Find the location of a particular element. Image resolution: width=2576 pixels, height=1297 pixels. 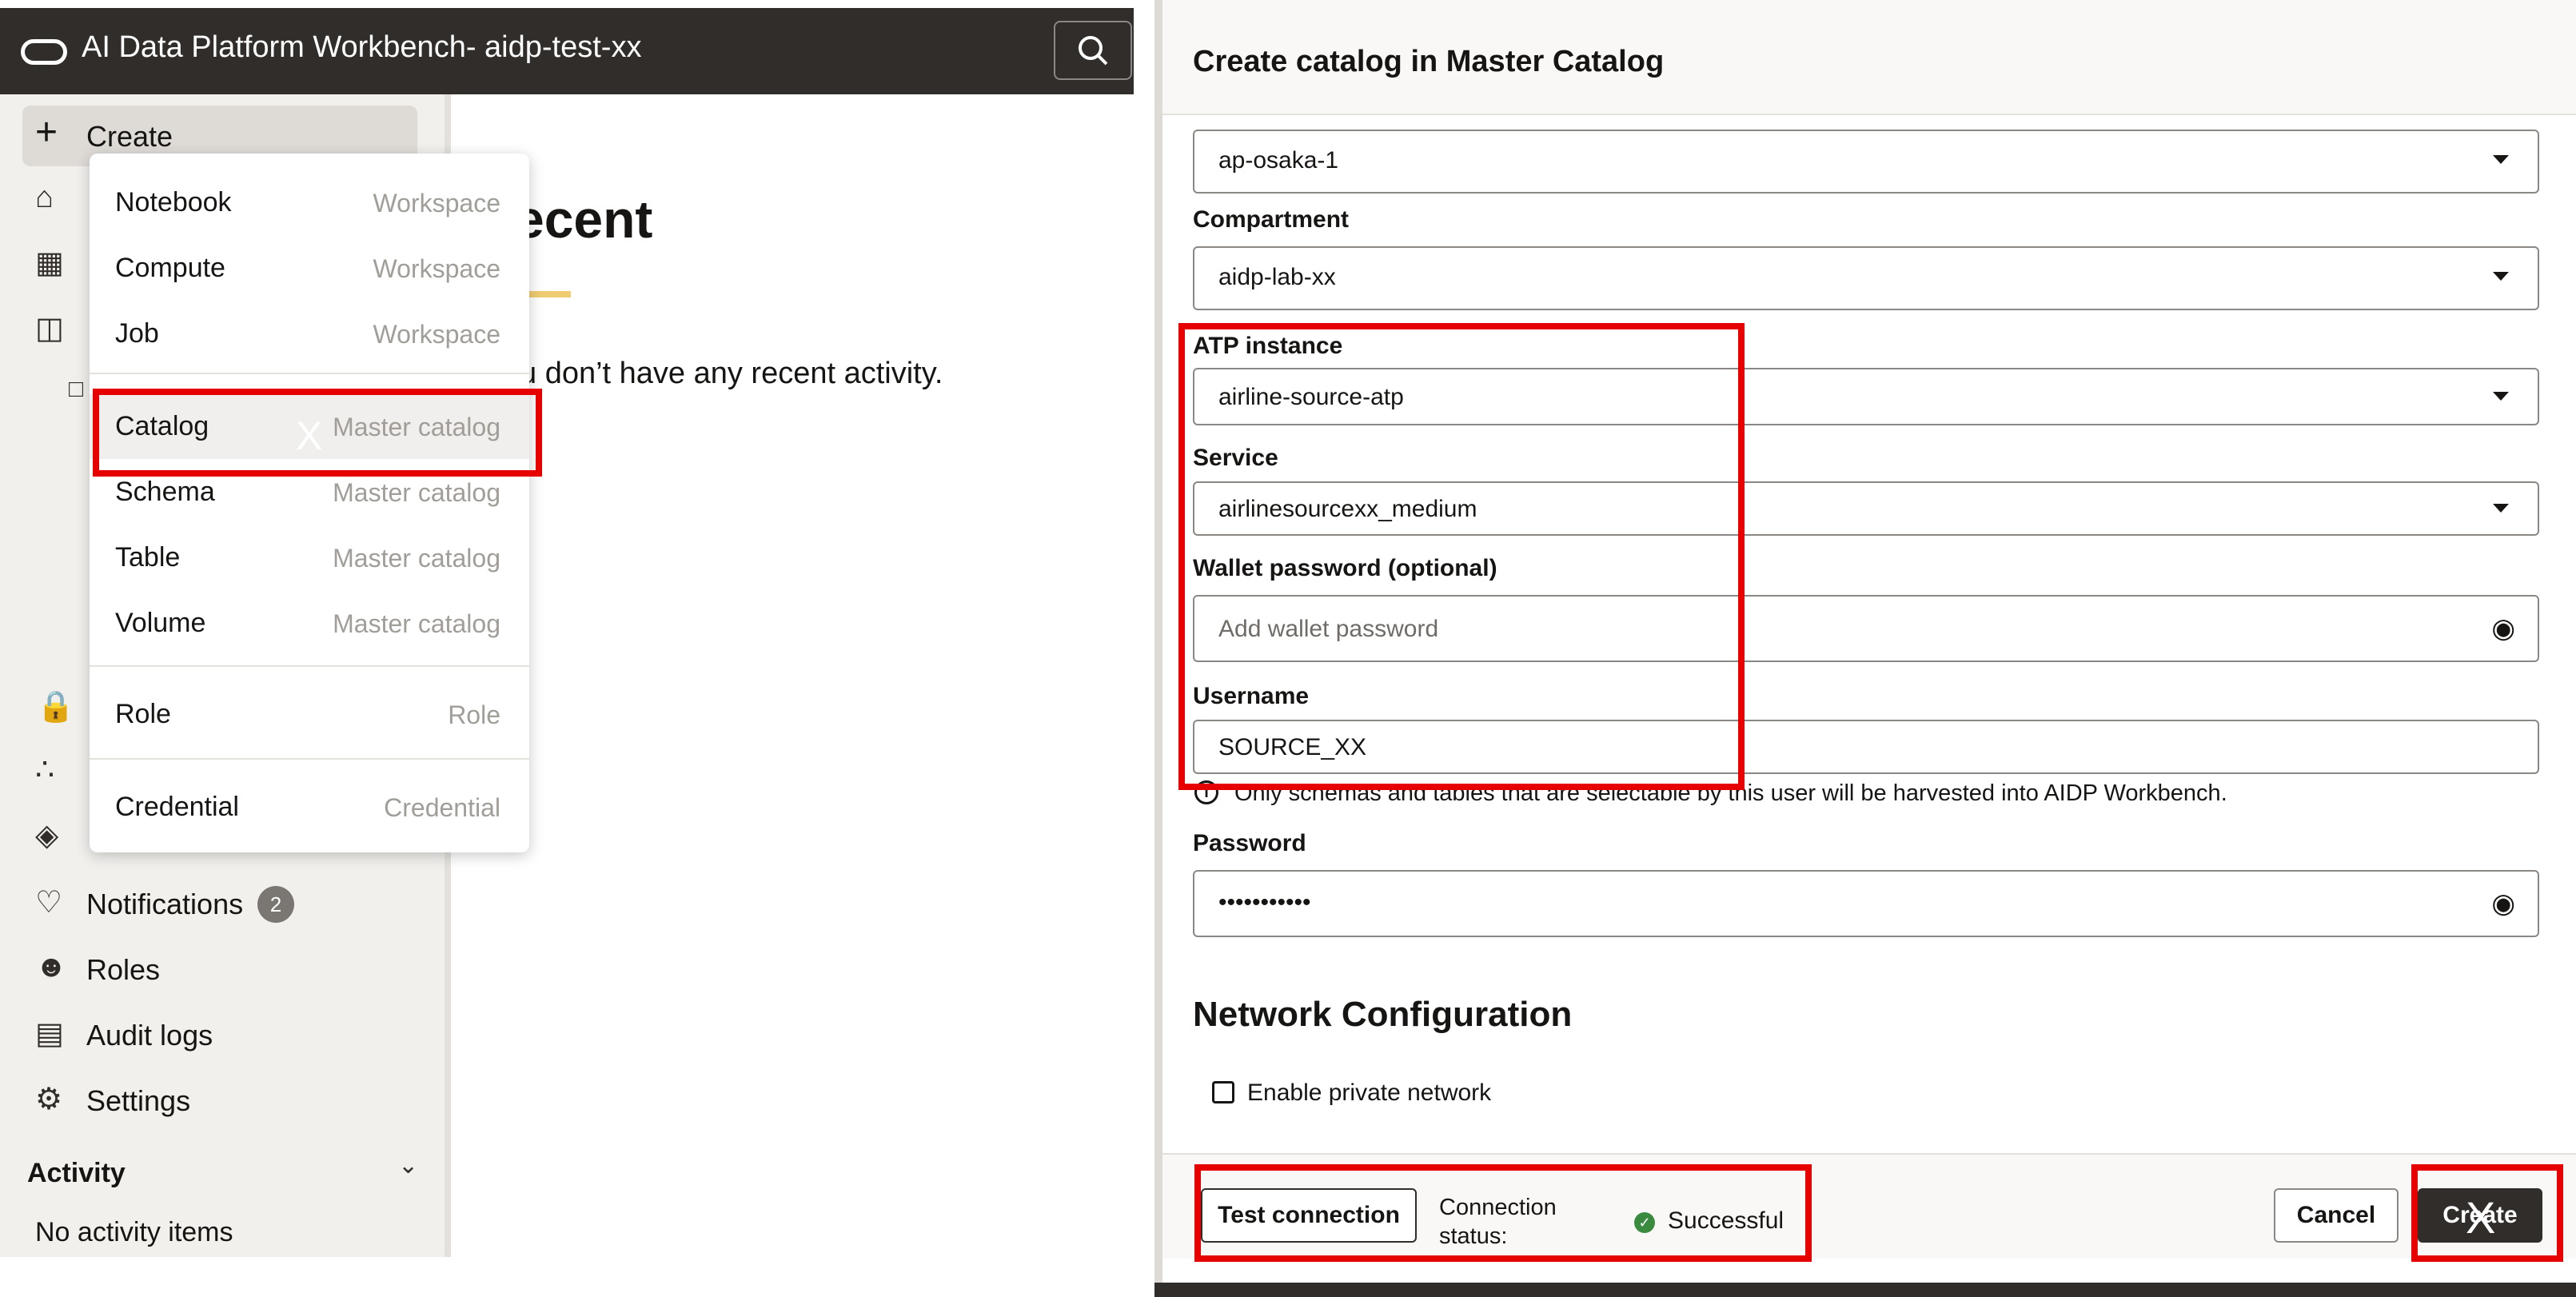

sidebar-item-notifications: Notifications is located at coordinates (164, 904).